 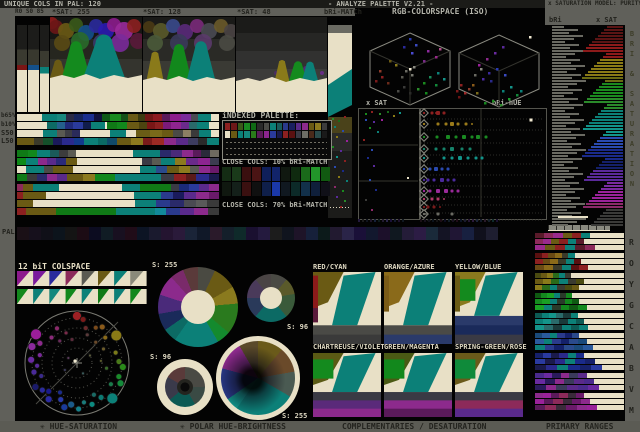 I want to click on primary-group-V, so click(x=579, y=381).